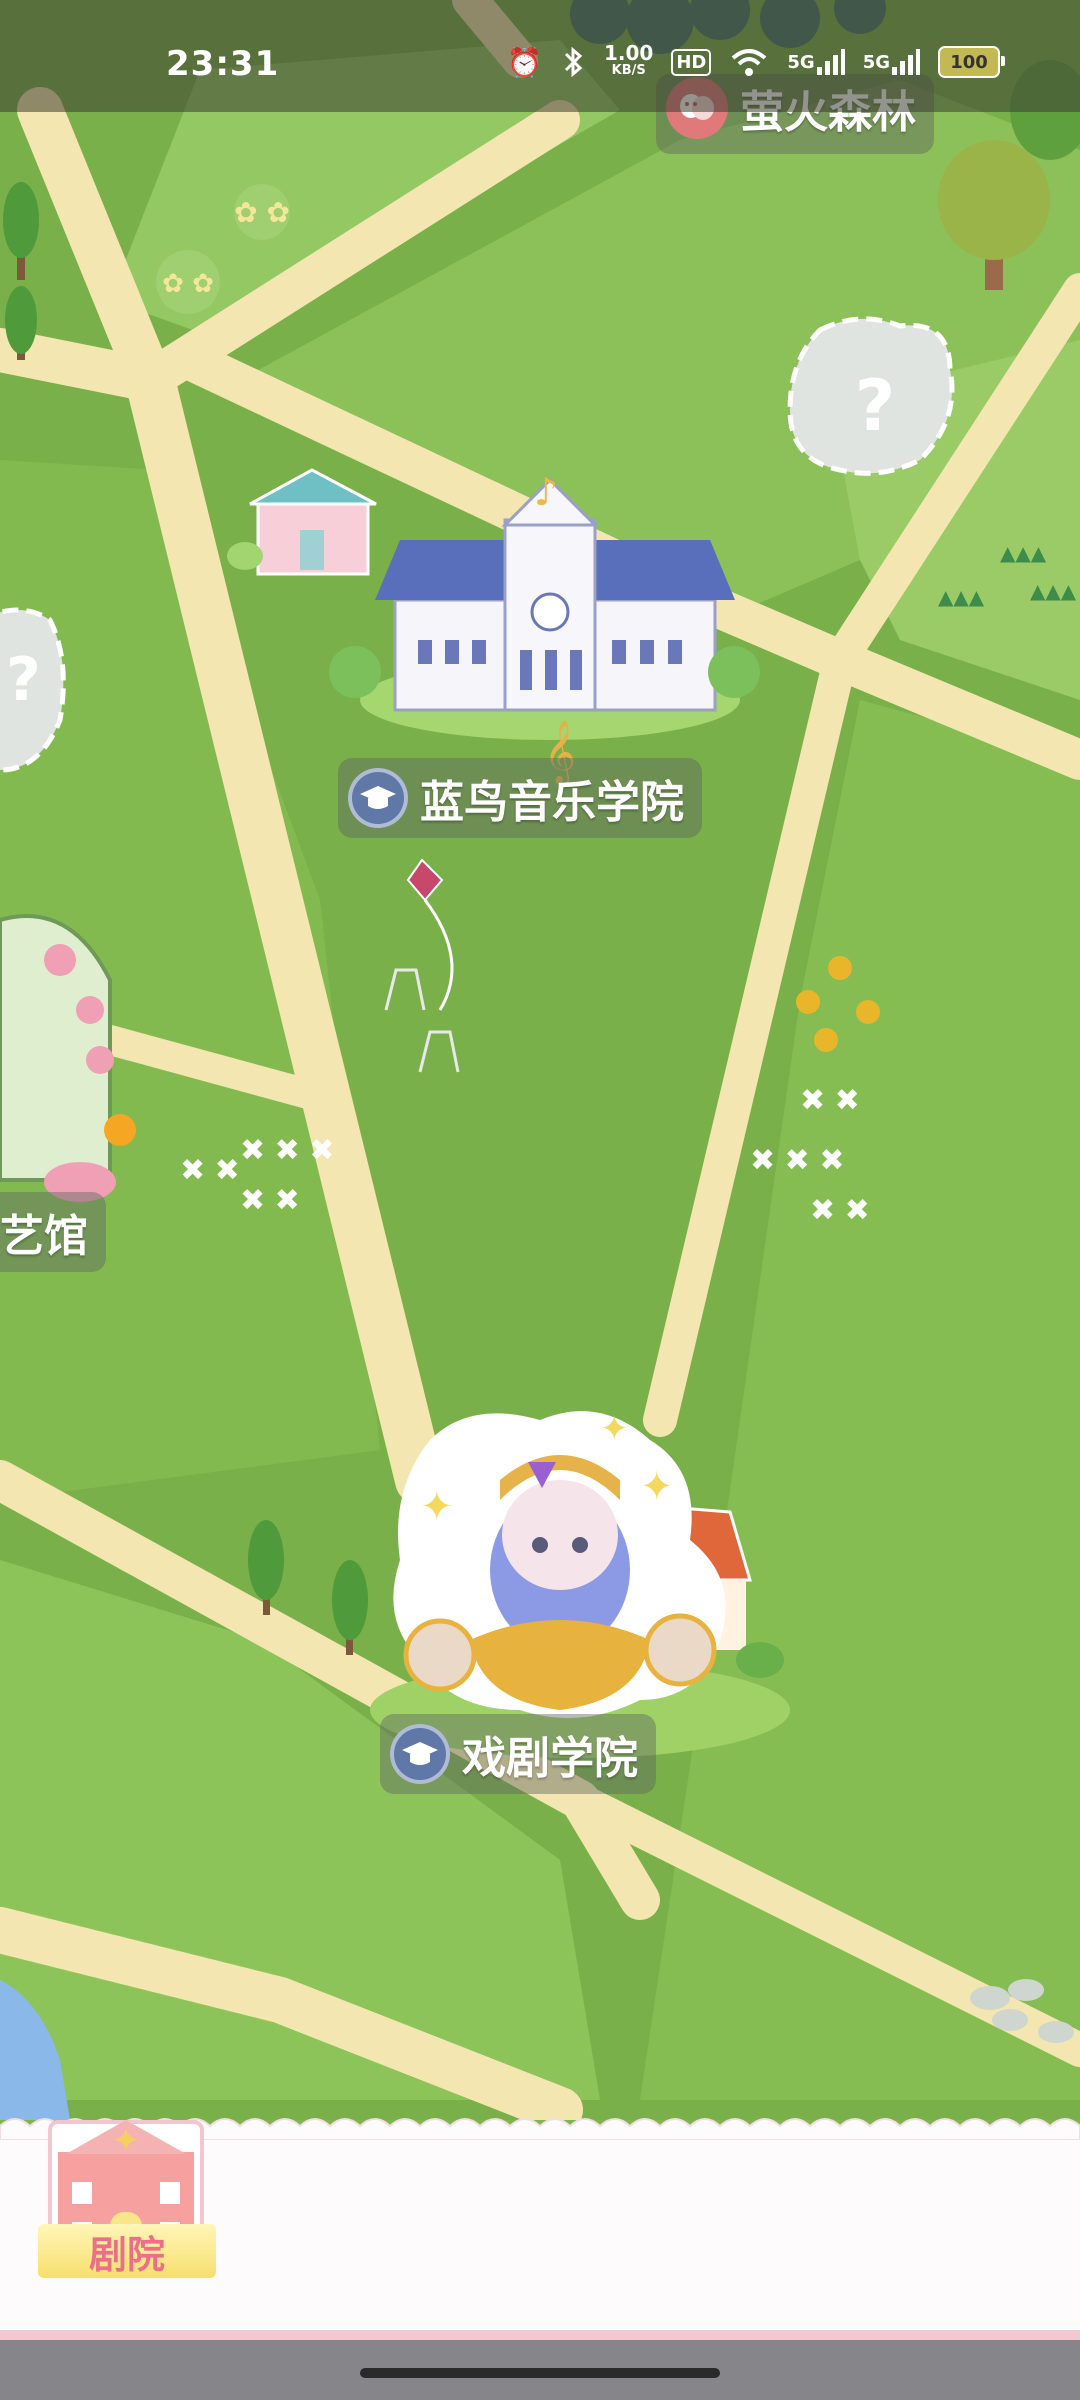 This screenshot has height=2400, width=1080. What do you see at coordinates (552, 802) in the screenshot?
I see `location-label-text: 蓝鸟音乐学院` at bounding box center [552, 802].